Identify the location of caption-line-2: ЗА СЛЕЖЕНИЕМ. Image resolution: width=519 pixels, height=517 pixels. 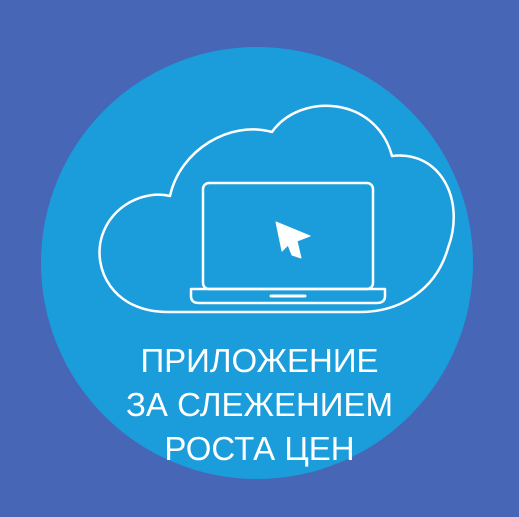
(259, 404).